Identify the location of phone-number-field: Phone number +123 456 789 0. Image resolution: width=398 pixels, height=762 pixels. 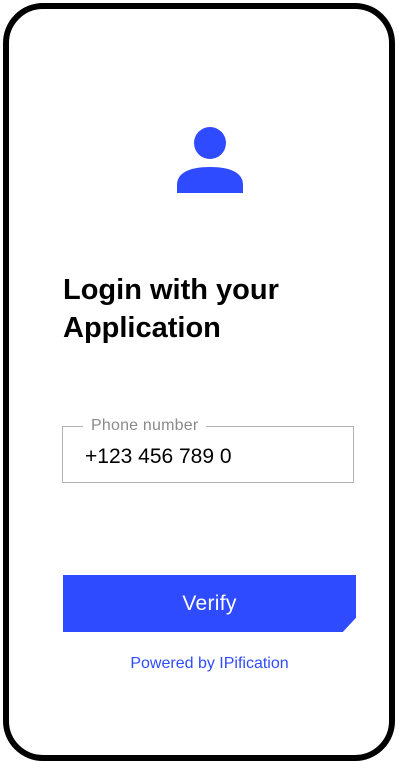
(208, 449).